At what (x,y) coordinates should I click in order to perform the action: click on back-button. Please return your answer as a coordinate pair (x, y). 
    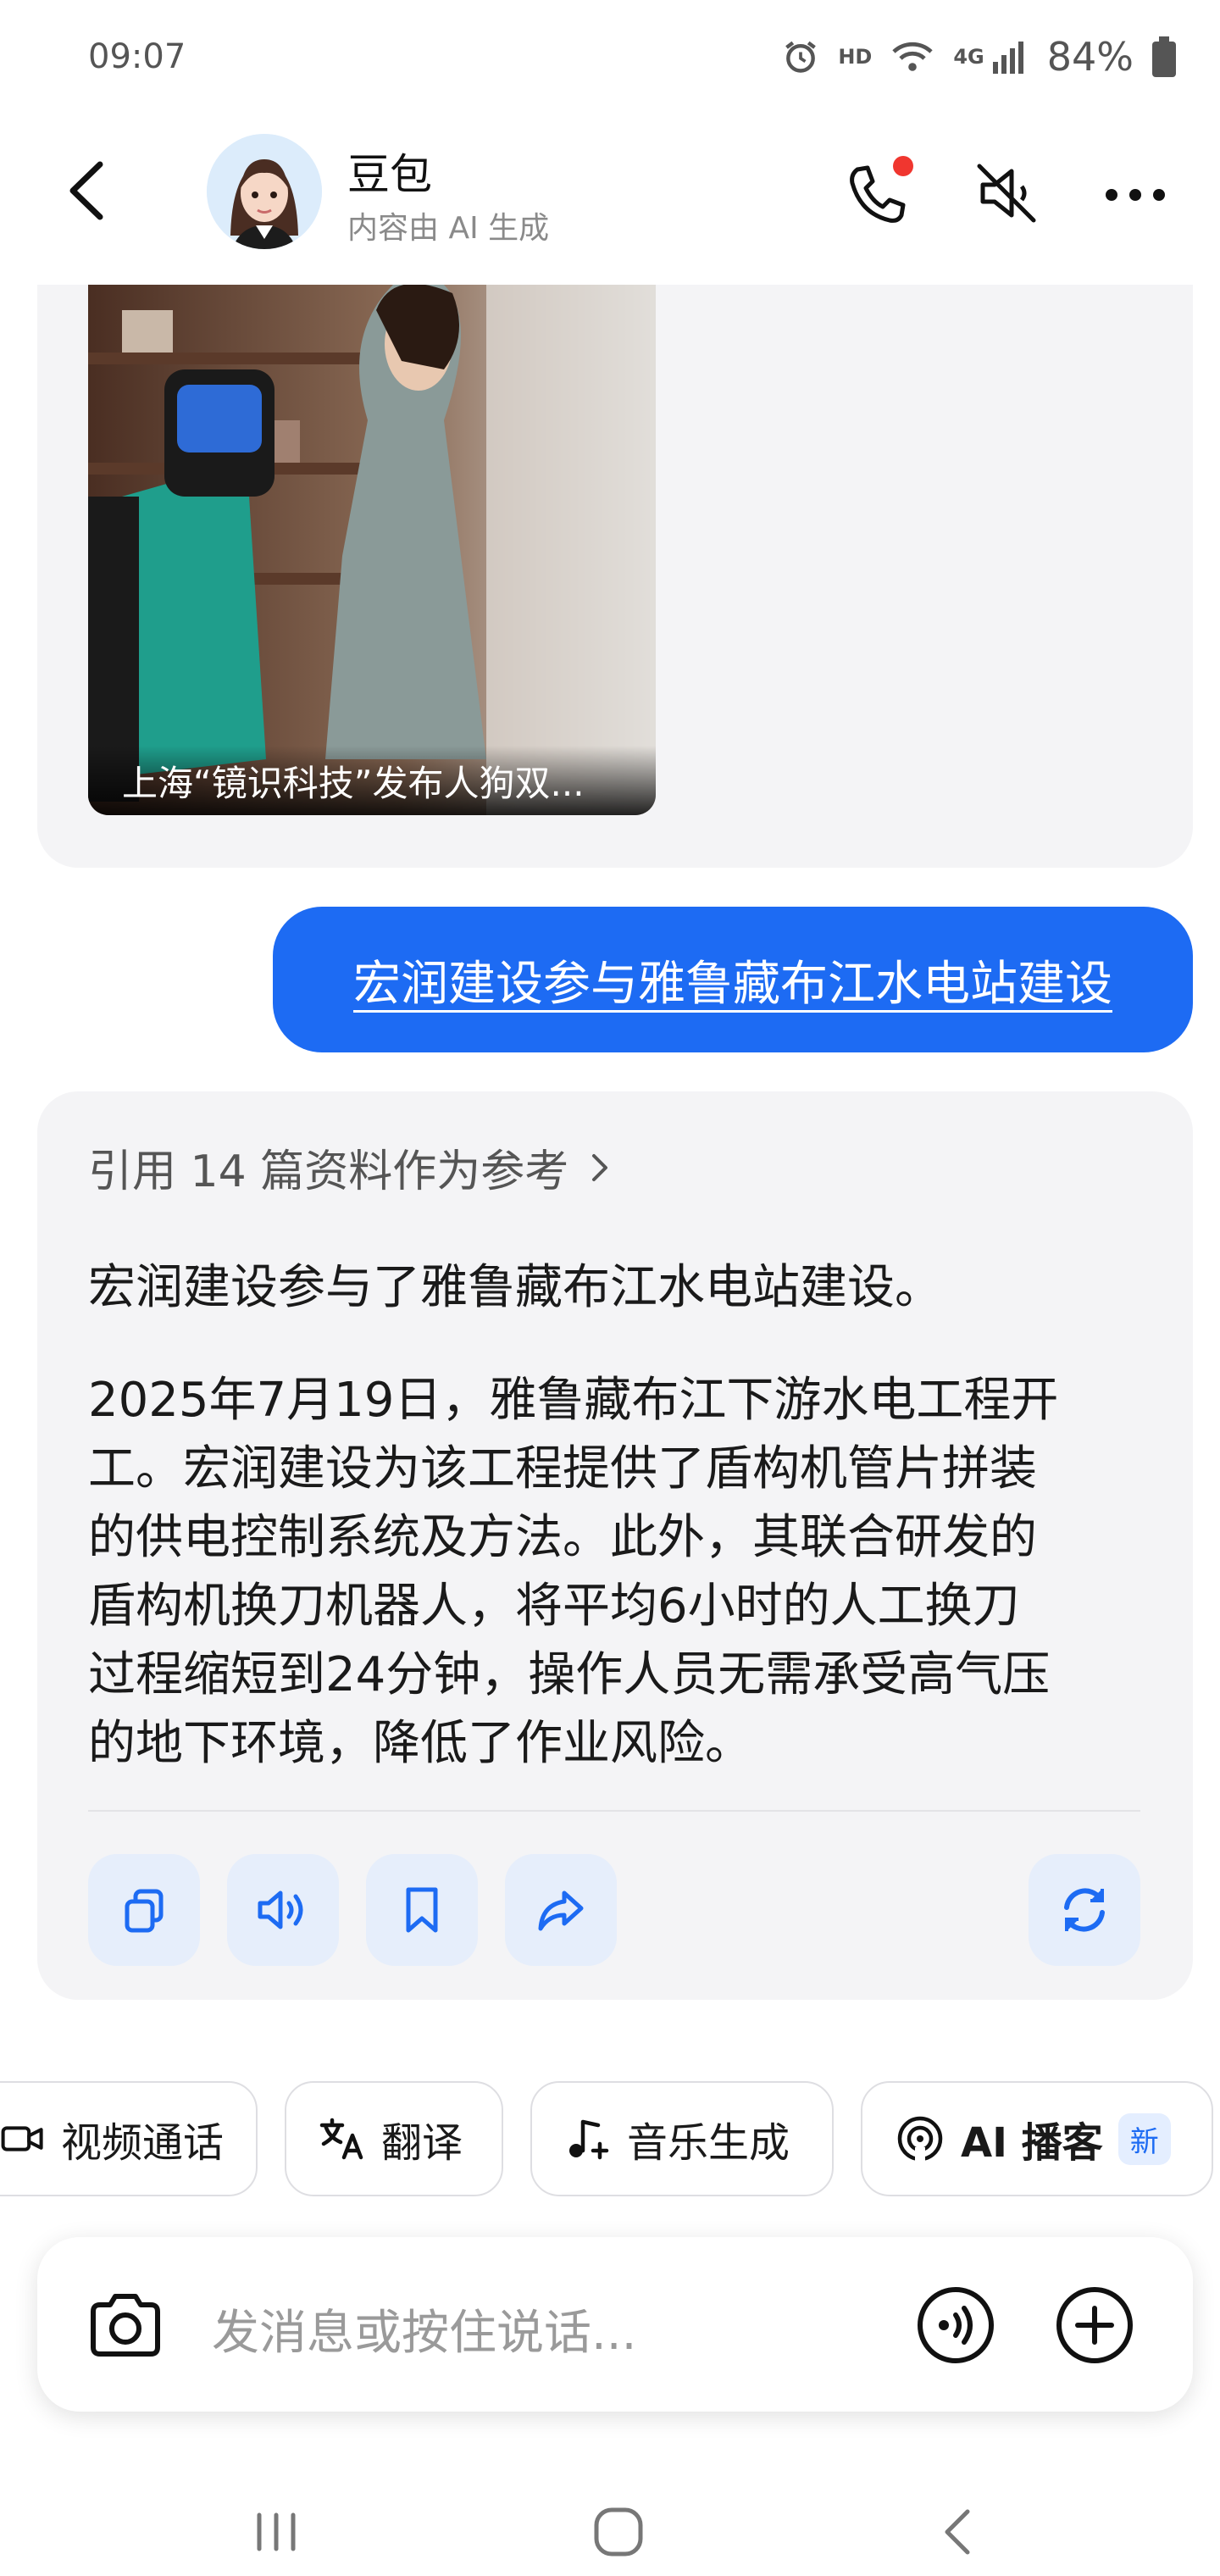
    Looking at the image, I should click on (89, 191).